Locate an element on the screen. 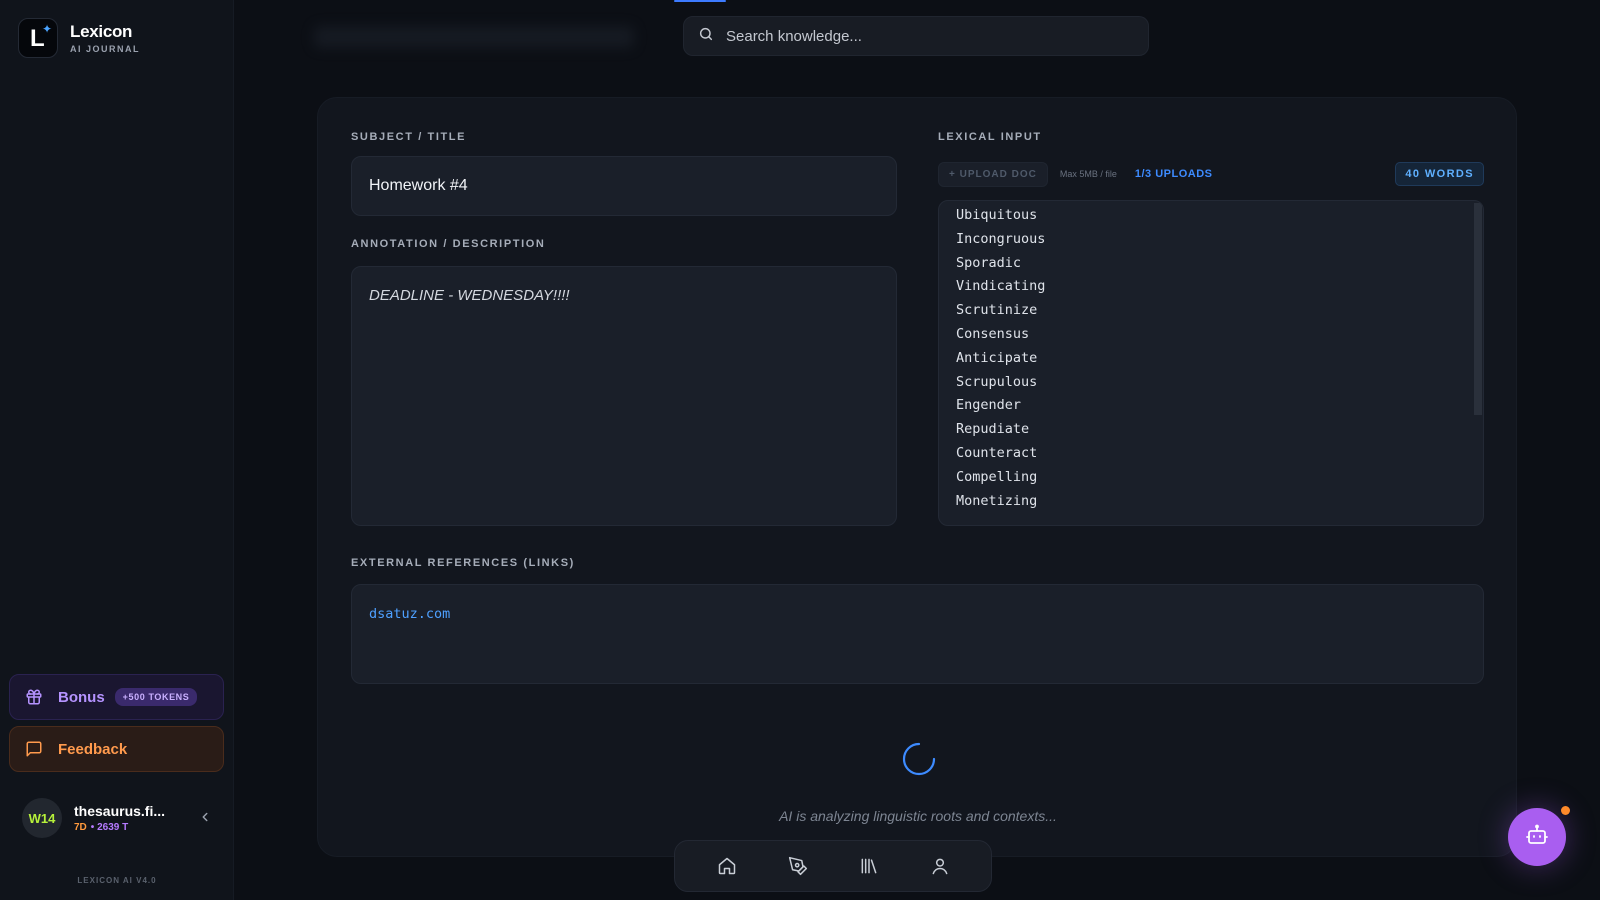  word-item: Compelling is located at coordinates (997, 476).